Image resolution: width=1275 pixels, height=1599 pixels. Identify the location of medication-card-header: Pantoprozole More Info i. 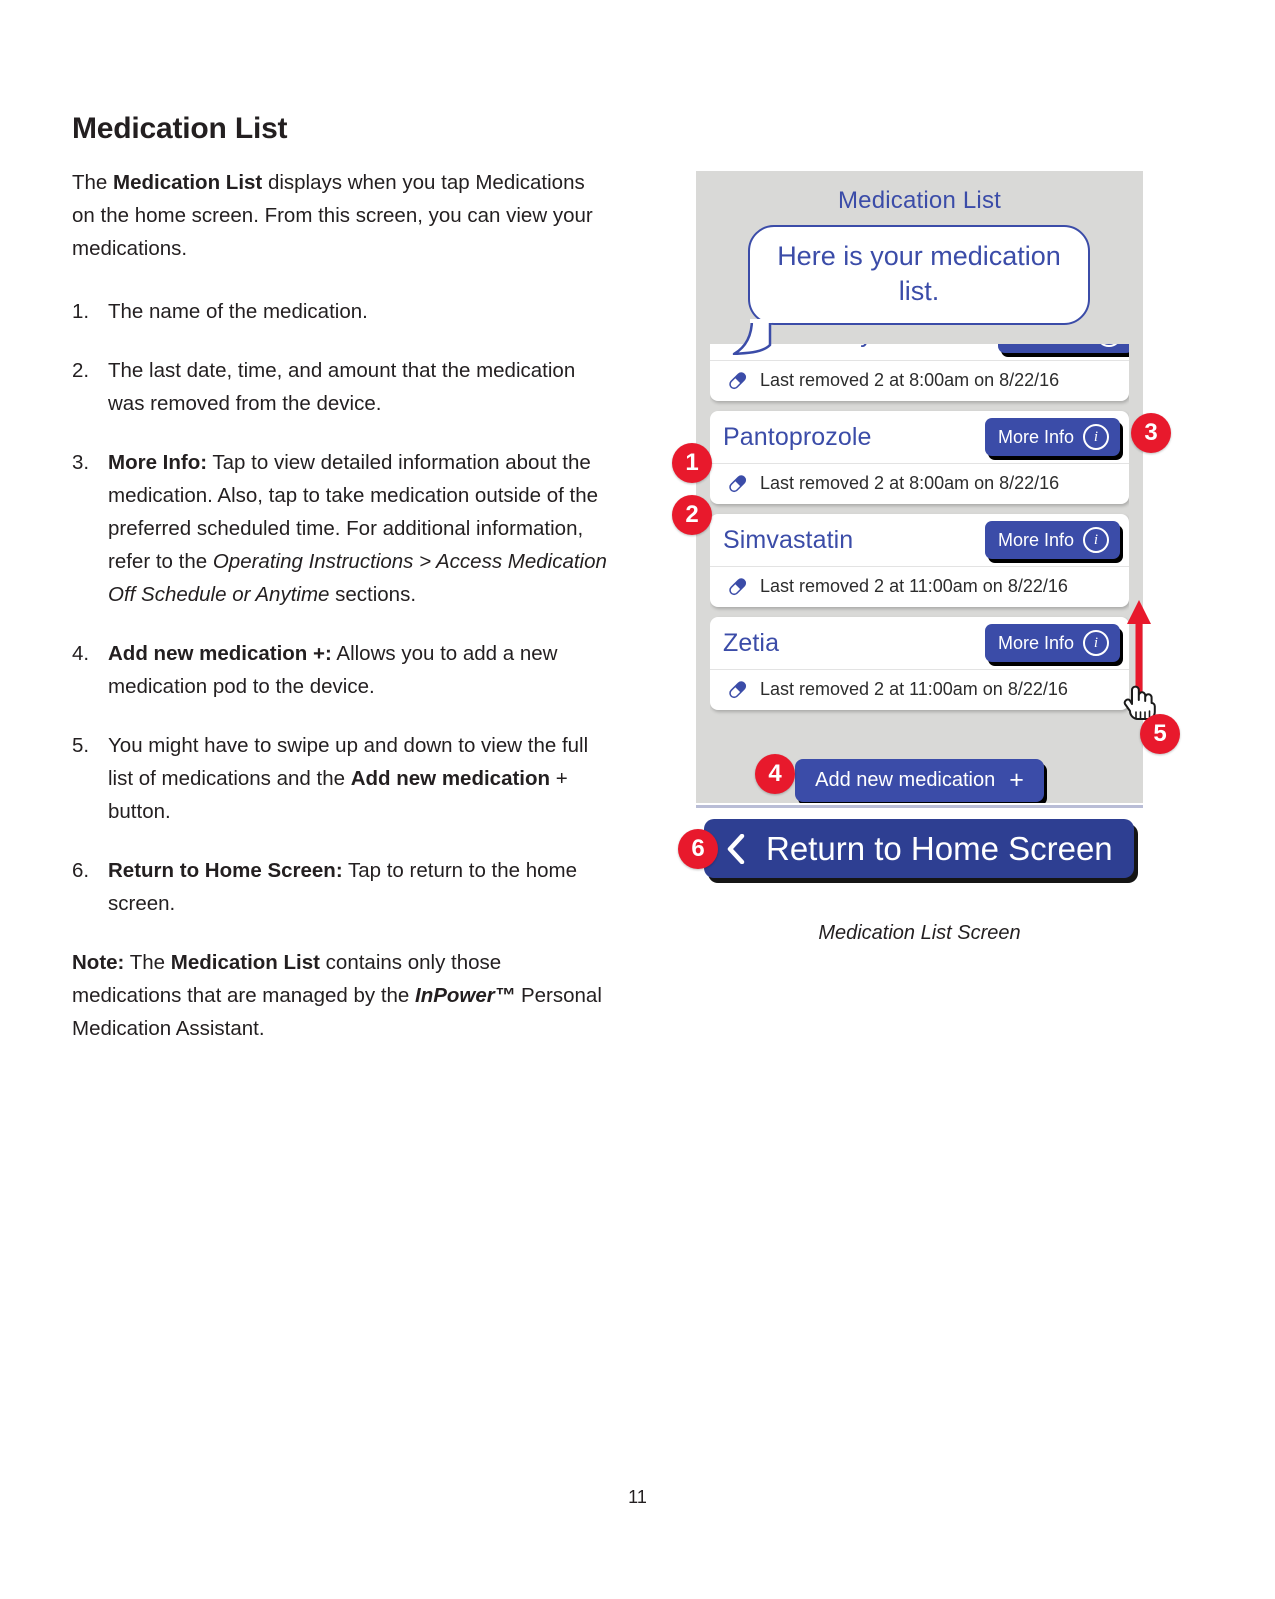
(919, 437).